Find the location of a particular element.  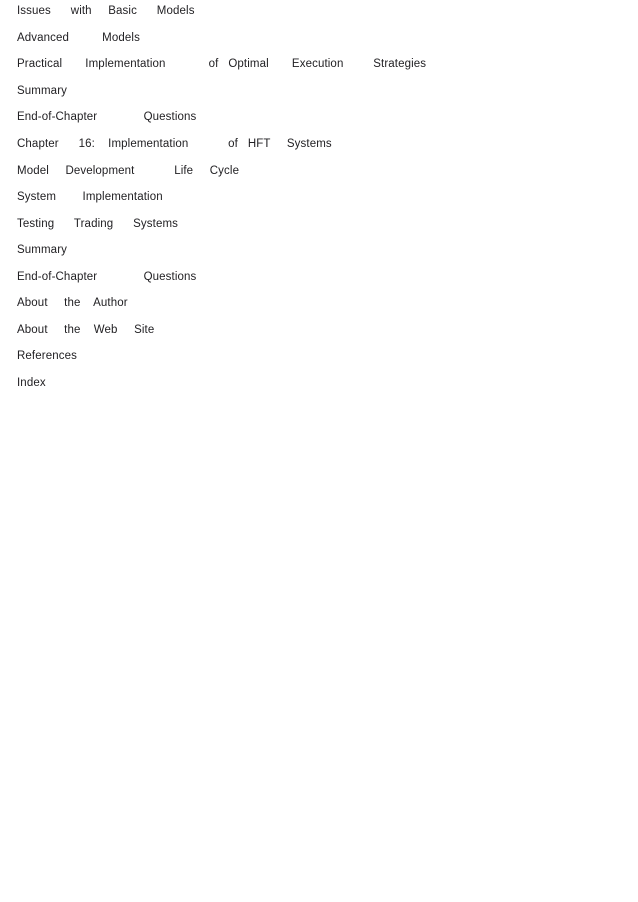

toc-entry: Advanced Models is located at coordinates (78, 37).